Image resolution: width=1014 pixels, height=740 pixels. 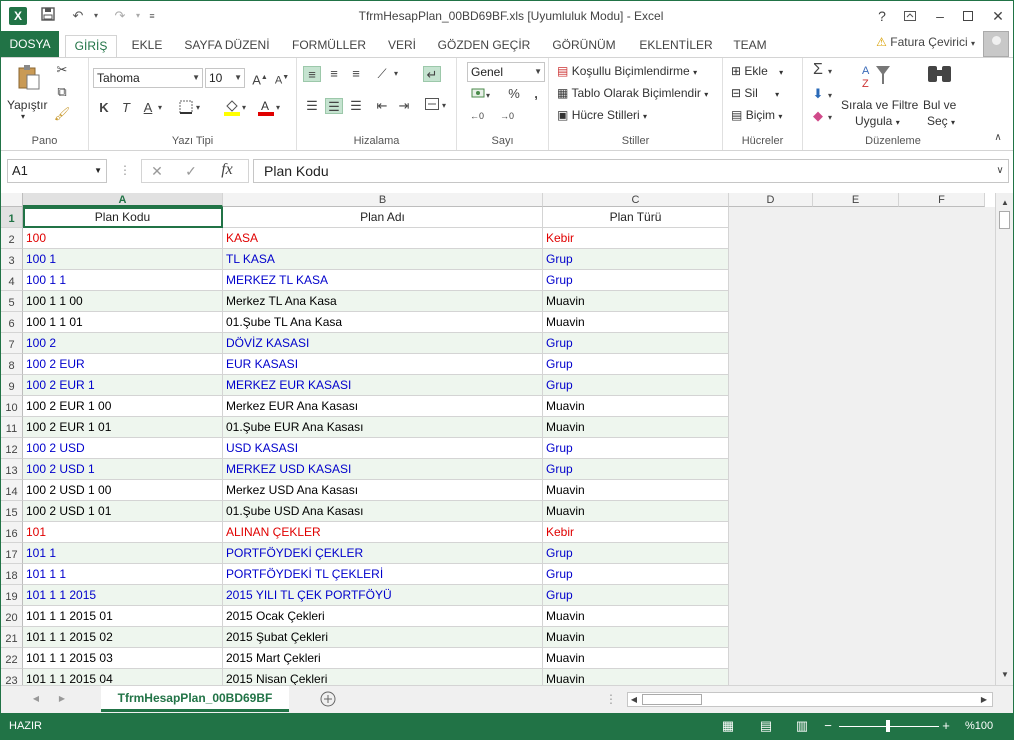 I want to click on table-cell: 100 1 1 01, so click(x=123, y=322).